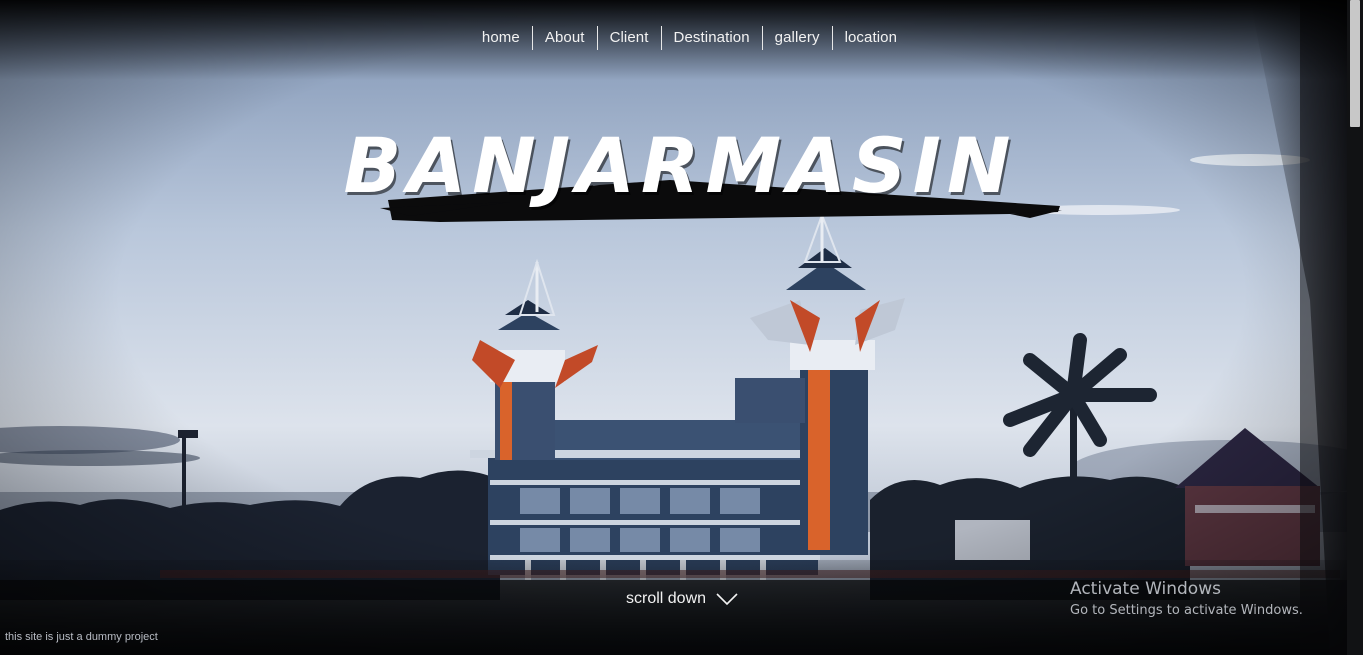  Describe the element at coordinates (628, 38) in the screenshot. I see `nav-item-client: Client` at that location.